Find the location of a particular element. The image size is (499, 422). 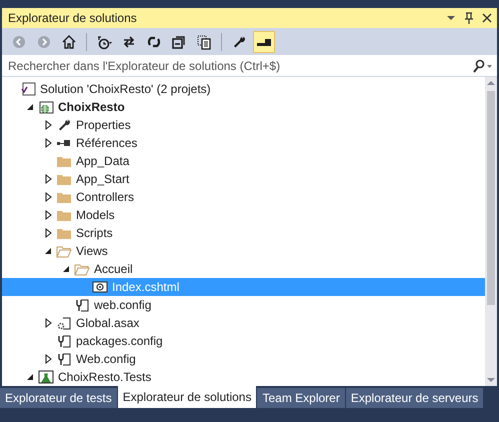

back-icon is located at coordinates (19, 42).